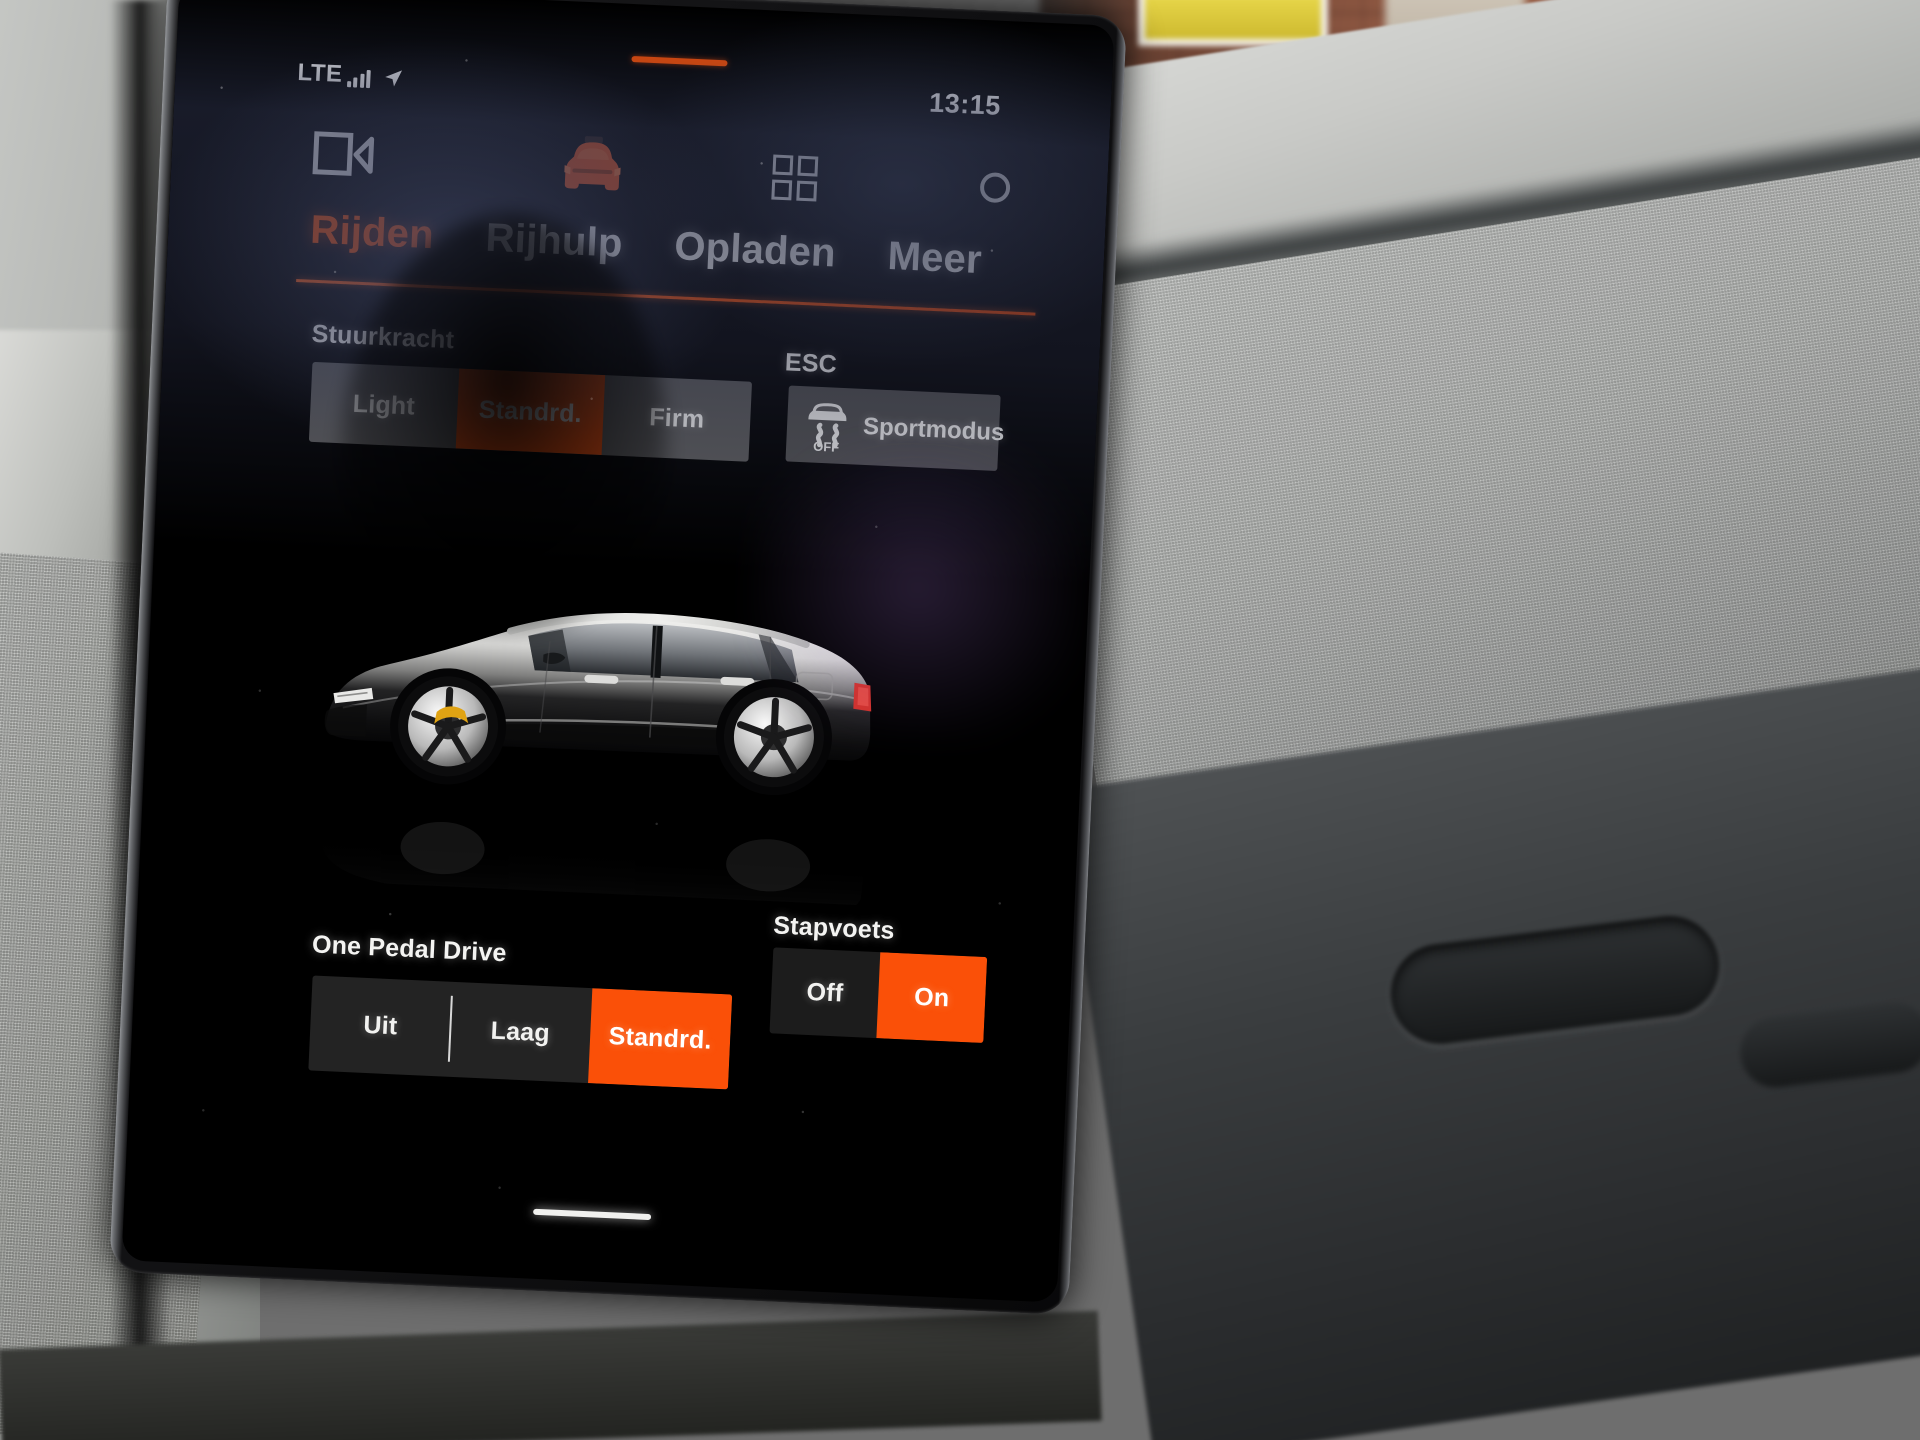 The image size is (1920, 1440). What do you see at coordinates (592, 1214) in the screenshot?
I see `home-indicator-bar` at bounding box center [592, 1214].